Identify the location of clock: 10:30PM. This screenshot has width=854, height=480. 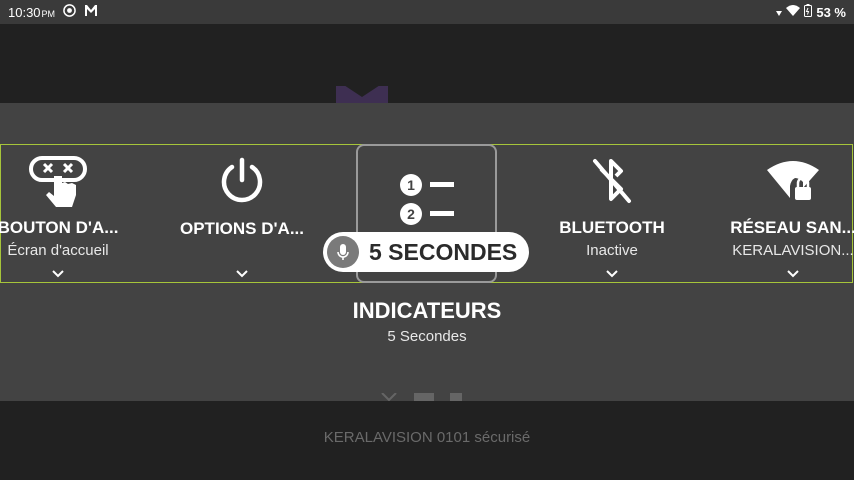
(32, 12).